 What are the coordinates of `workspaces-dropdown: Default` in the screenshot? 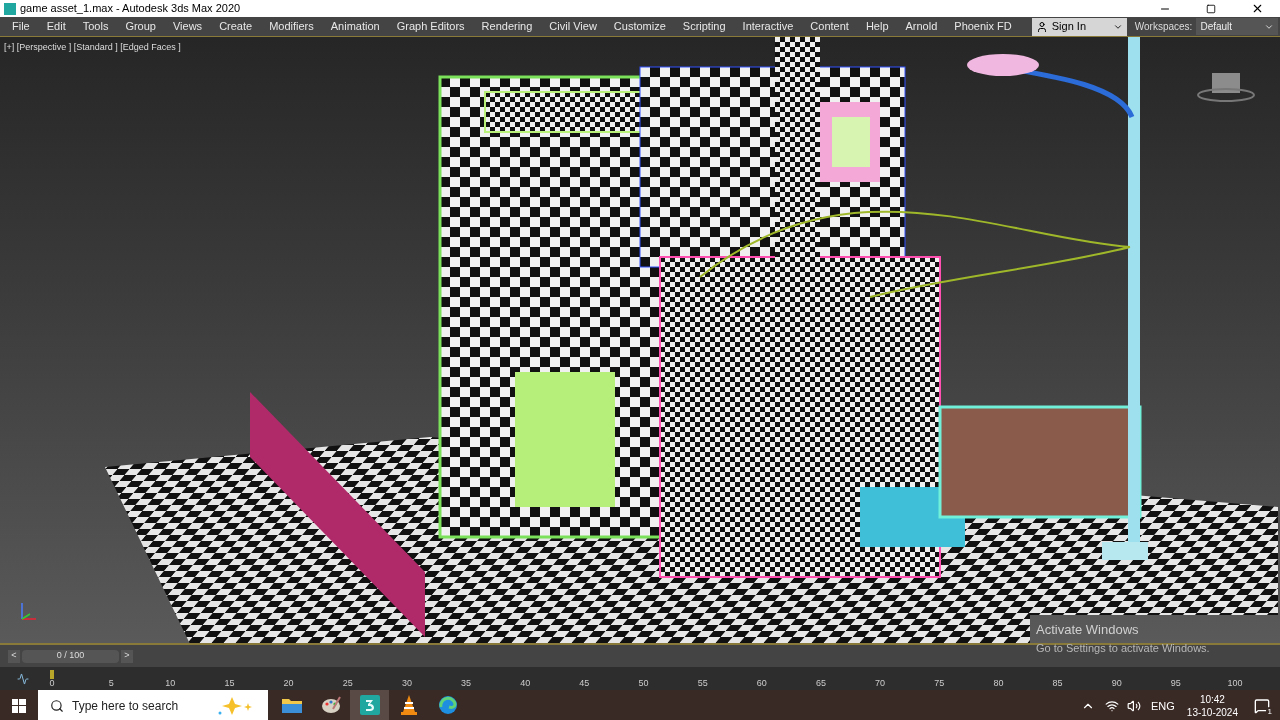 It's located at (1237, 26).